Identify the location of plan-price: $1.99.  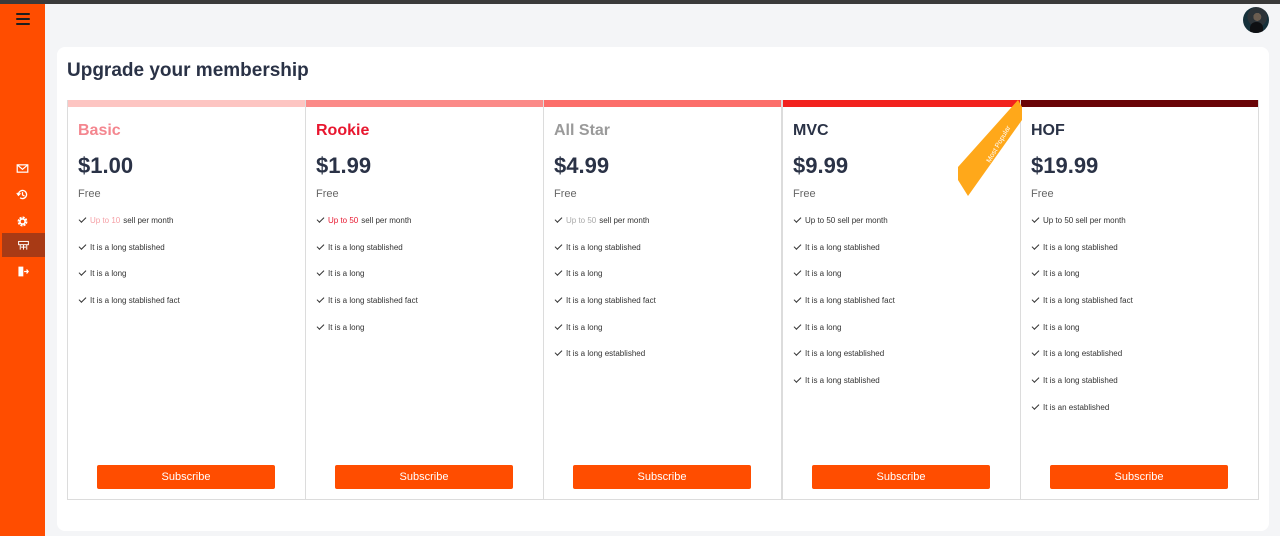
(344, 165).